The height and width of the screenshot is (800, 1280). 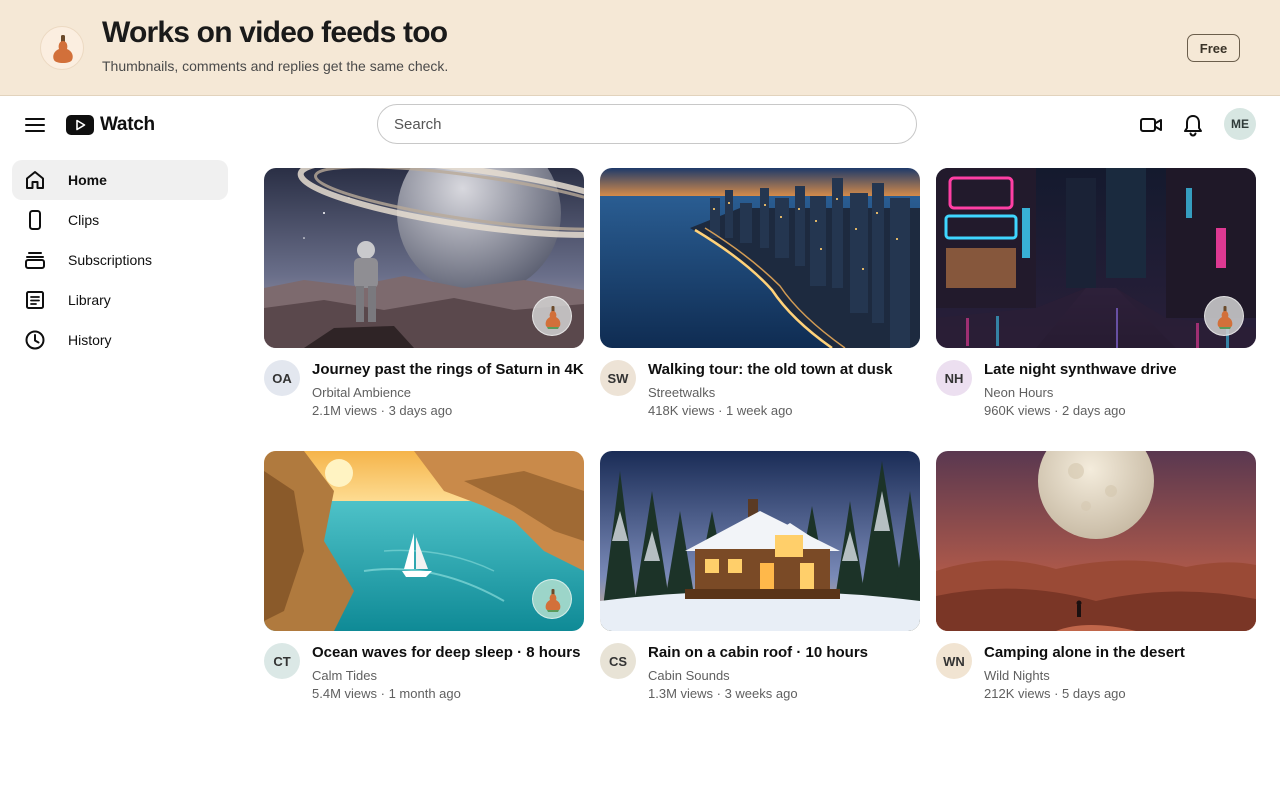 I want to click on sidebar: Home Clips Subscriptions Library History, so click(x=120, y=260).